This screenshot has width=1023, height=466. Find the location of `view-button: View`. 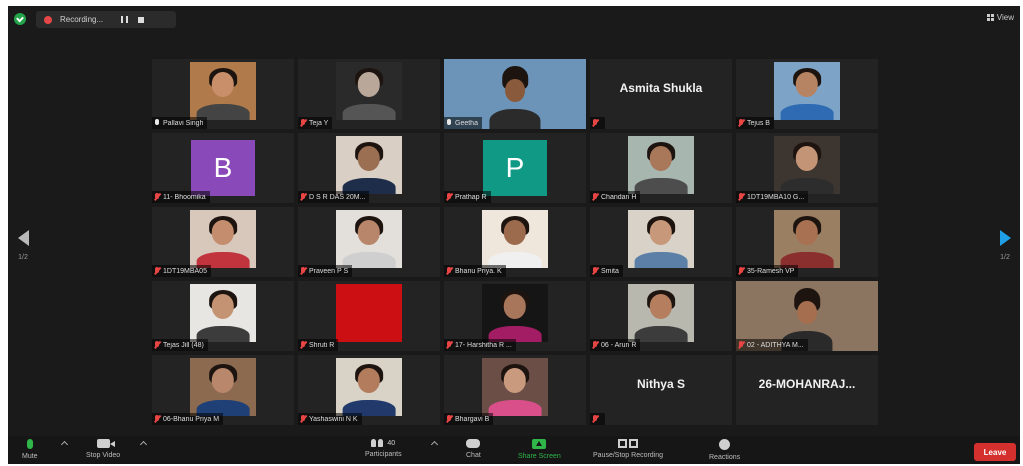

view-button: View is located at coordinates (1000, 17).